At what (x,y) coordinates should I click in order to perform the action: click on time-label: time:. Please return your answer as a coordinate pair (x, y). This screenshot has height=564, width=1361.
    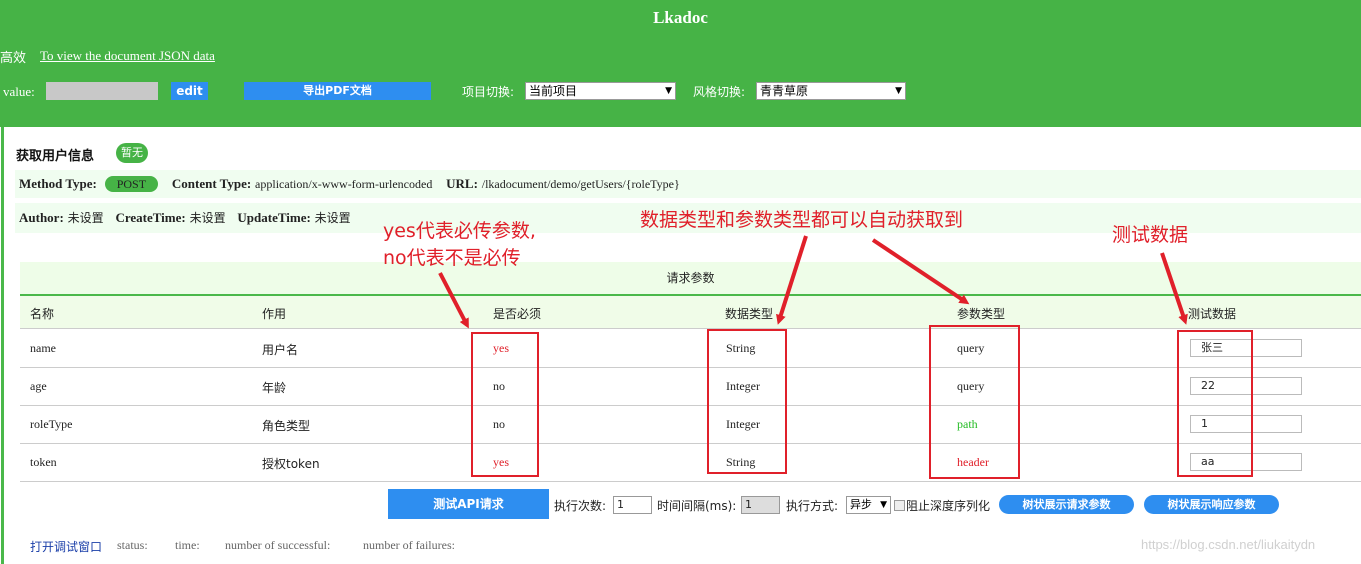
    Looking at the image, I should click on (187, 545).